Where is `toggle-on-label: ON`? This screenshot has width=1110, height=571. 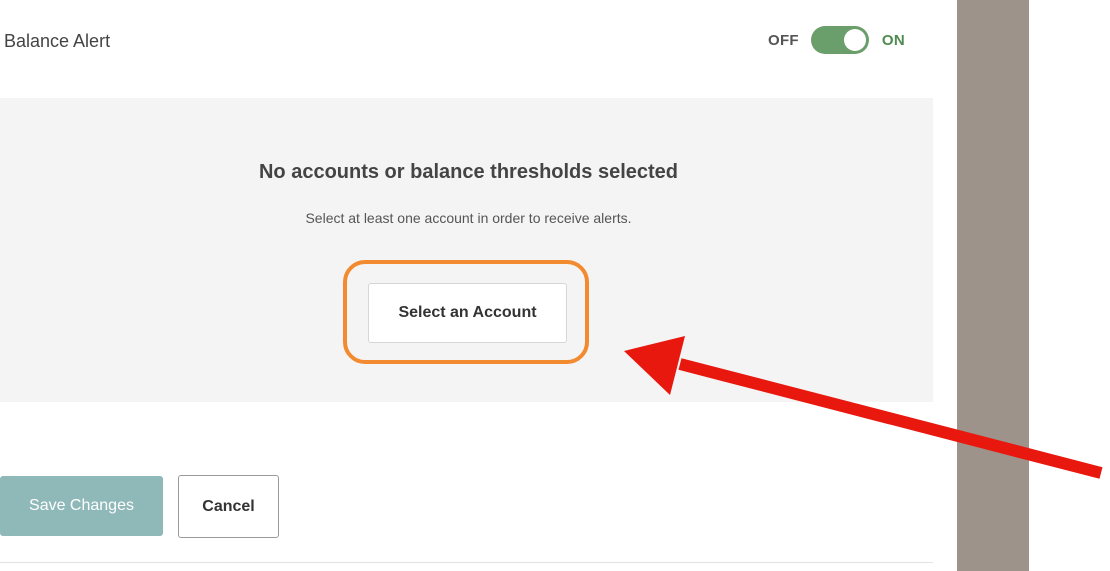 toggle-on-label: ON is located at coordinates (893, 40).